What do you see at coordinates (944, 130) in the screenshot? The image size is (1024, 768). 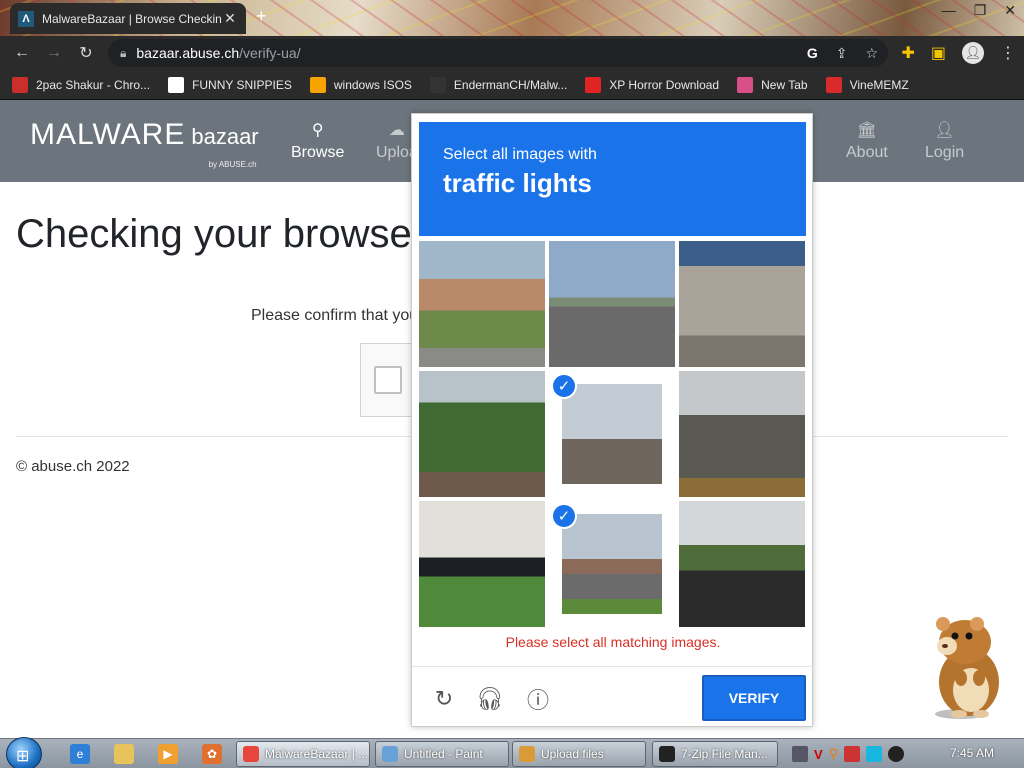 I see `user-icon: 👤︎` at bounding box center [944, 130].